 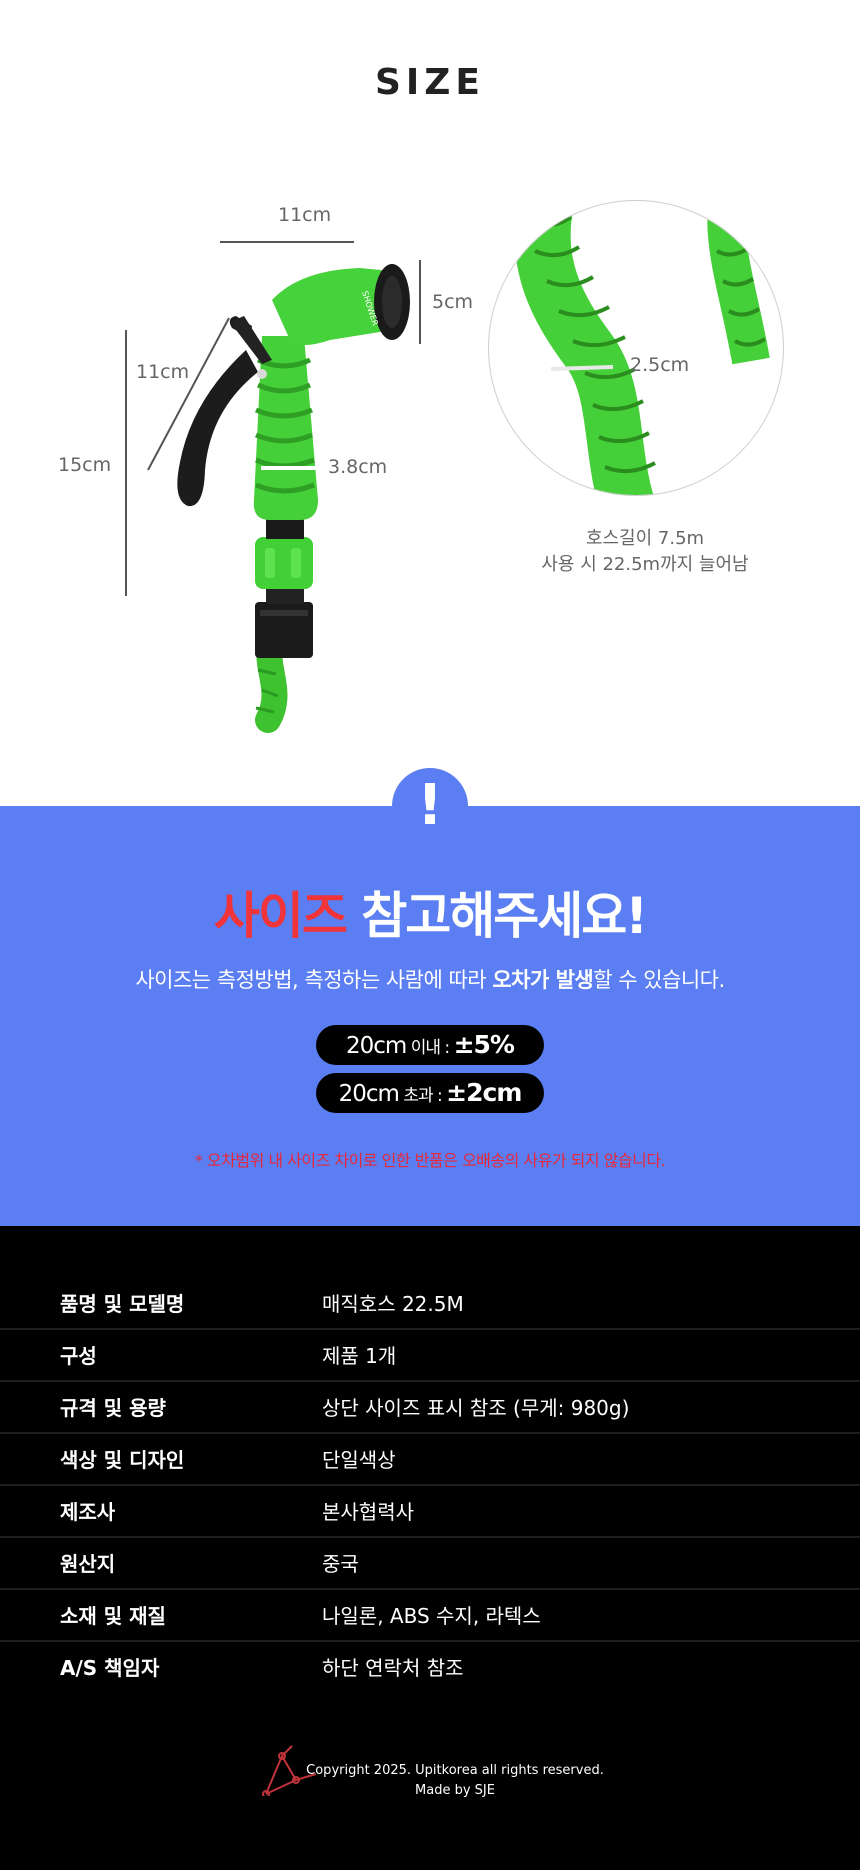 I want to click on spec-value: 제품 1개, so click(x=359, y=1356).